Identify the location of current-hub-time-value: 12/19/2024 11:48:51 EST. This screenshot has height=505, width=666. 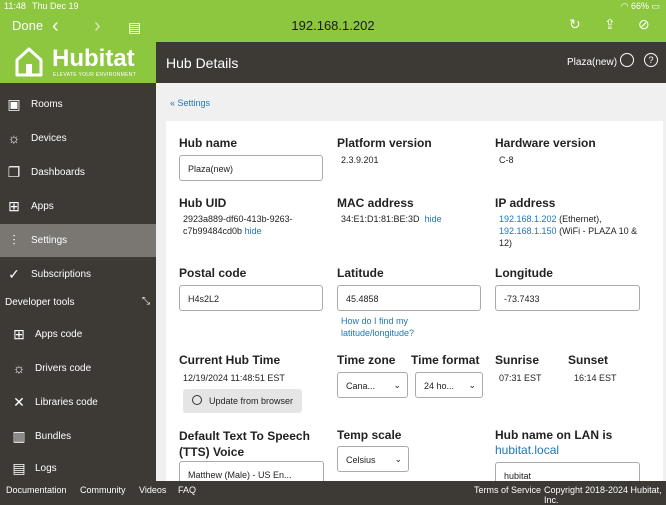
(234, 378).